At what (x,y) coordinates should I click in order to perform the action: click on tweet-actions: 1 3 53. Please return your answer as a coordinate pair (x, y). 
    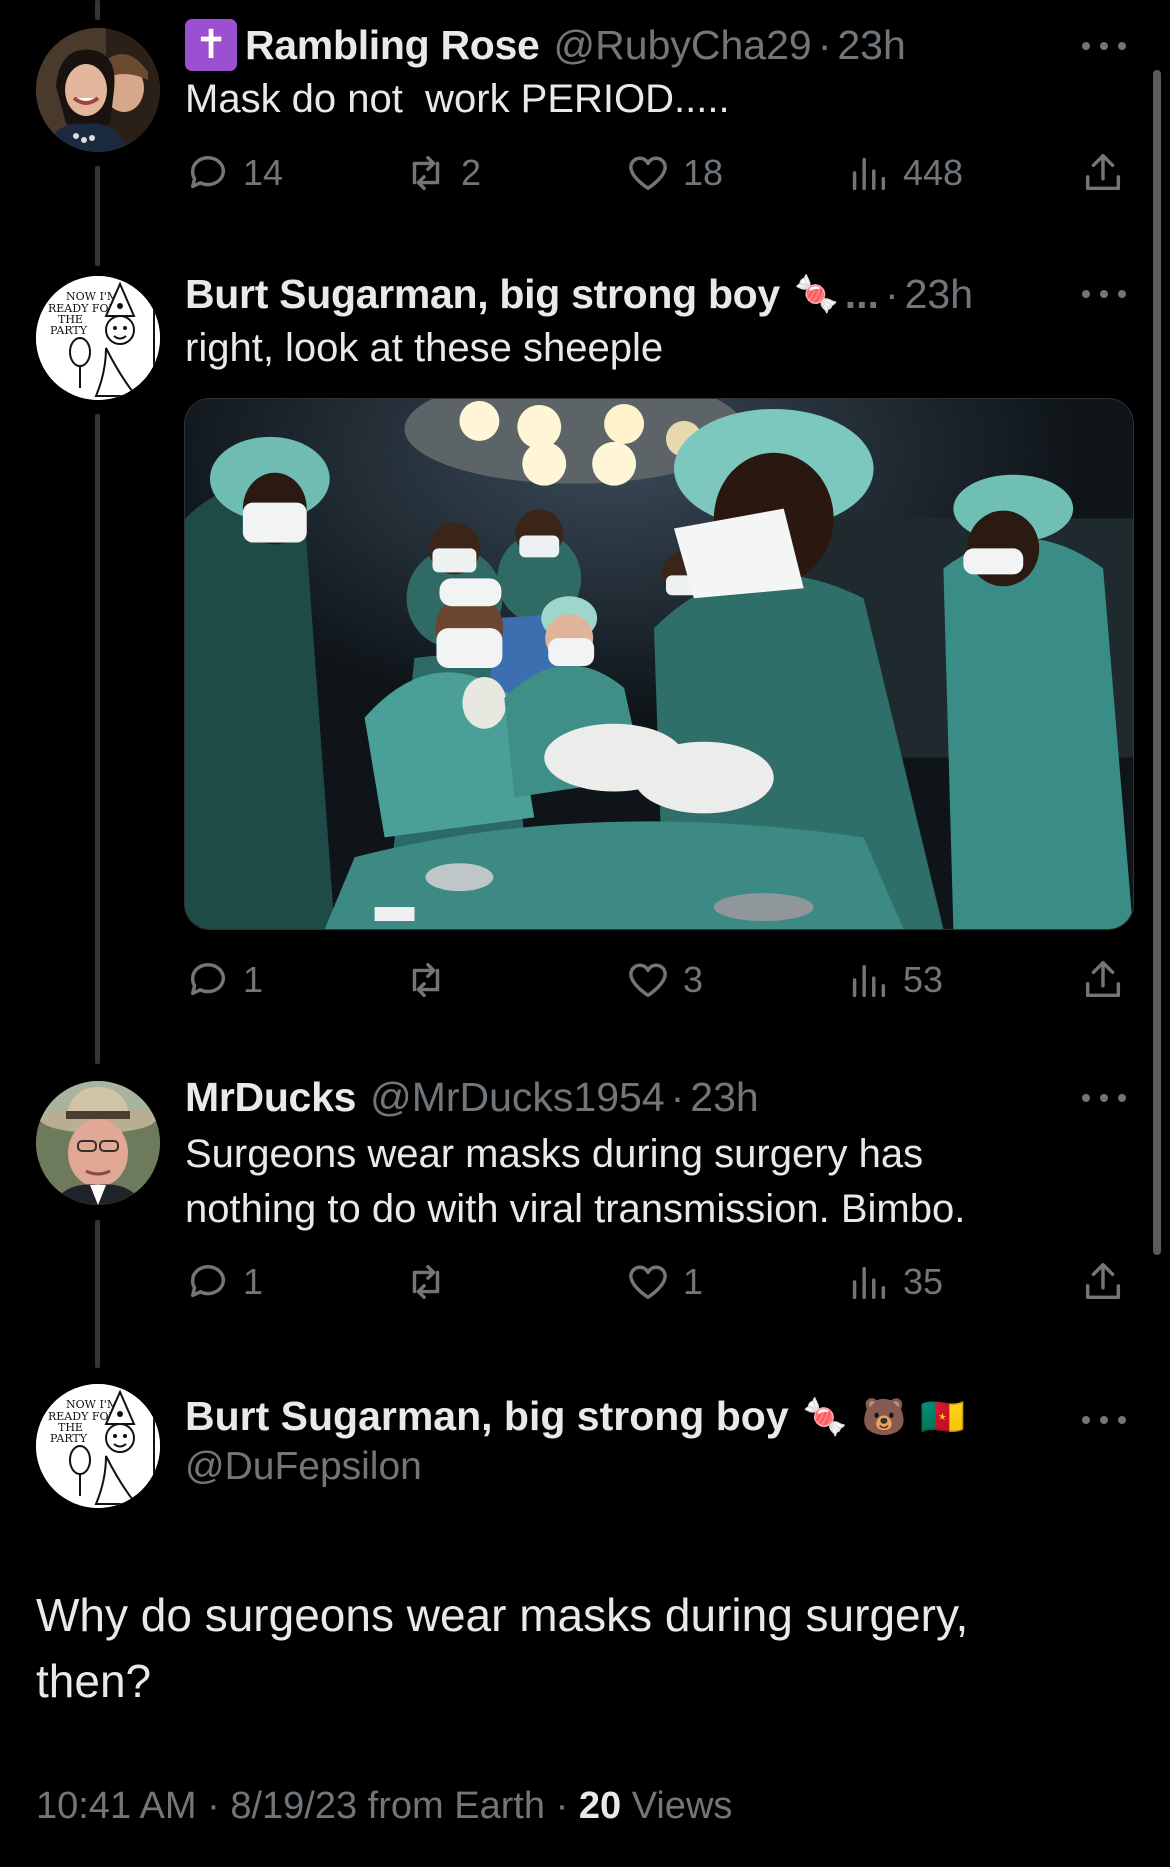
    Looking at the image, I should click on (660, 980).